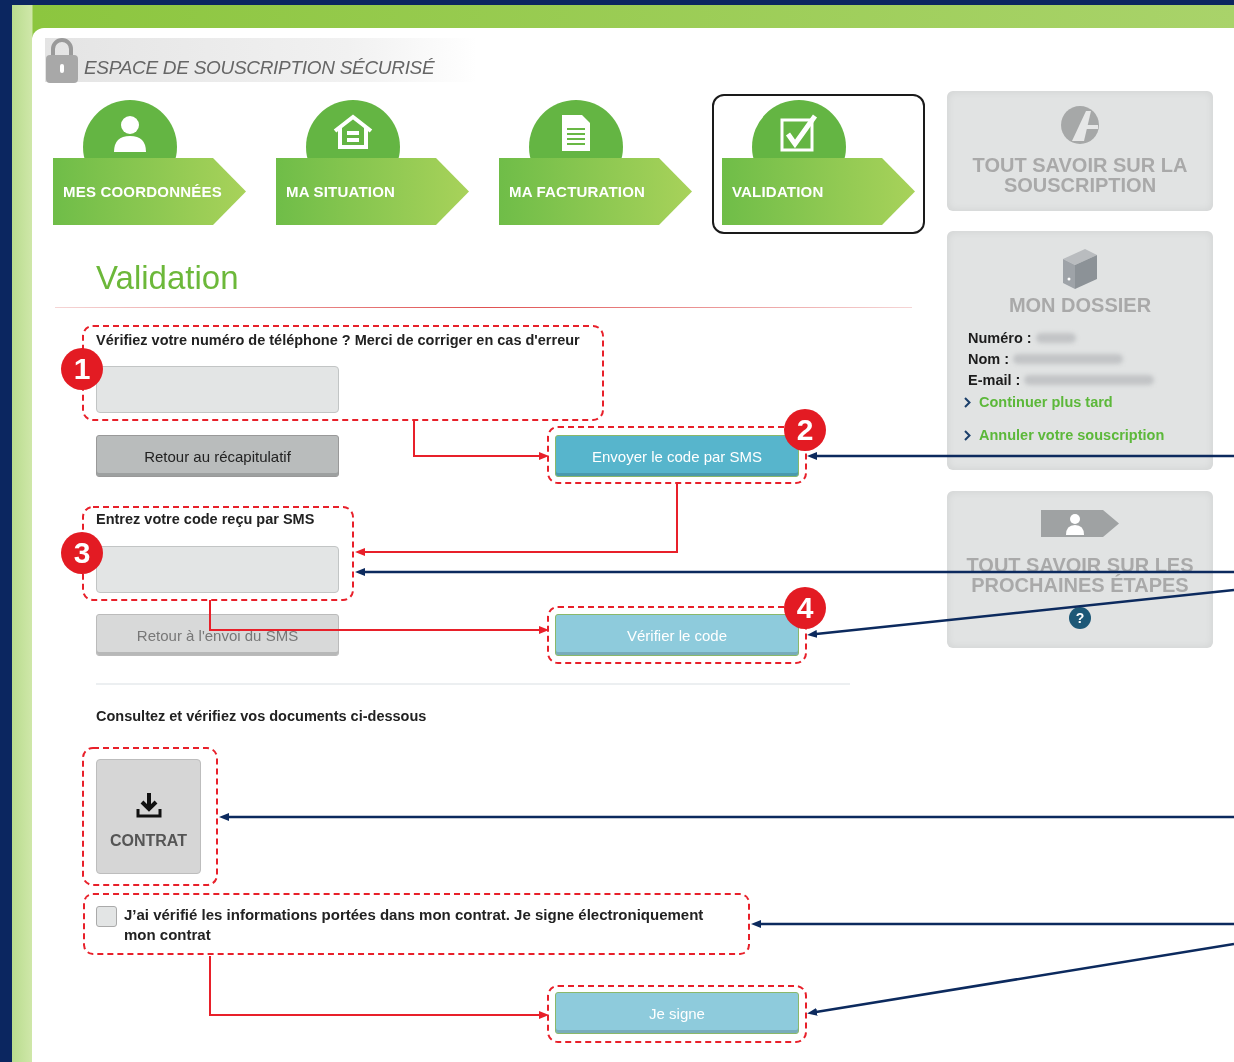 This screenshot has height=1062, width=1234. What do you see at coordinates (1080, 618) in the screenshot?
I see `help-icon: ?` at bounding box center [1080, 618].